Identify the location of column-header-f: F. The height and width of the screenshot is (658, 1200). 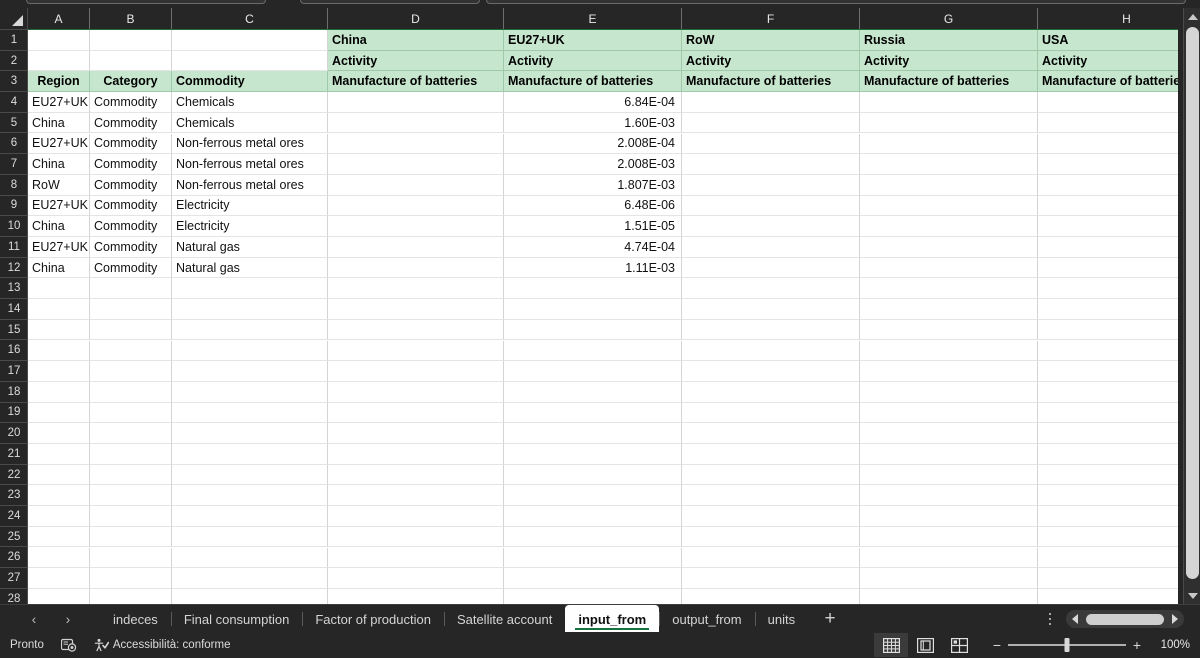
(771, 19).